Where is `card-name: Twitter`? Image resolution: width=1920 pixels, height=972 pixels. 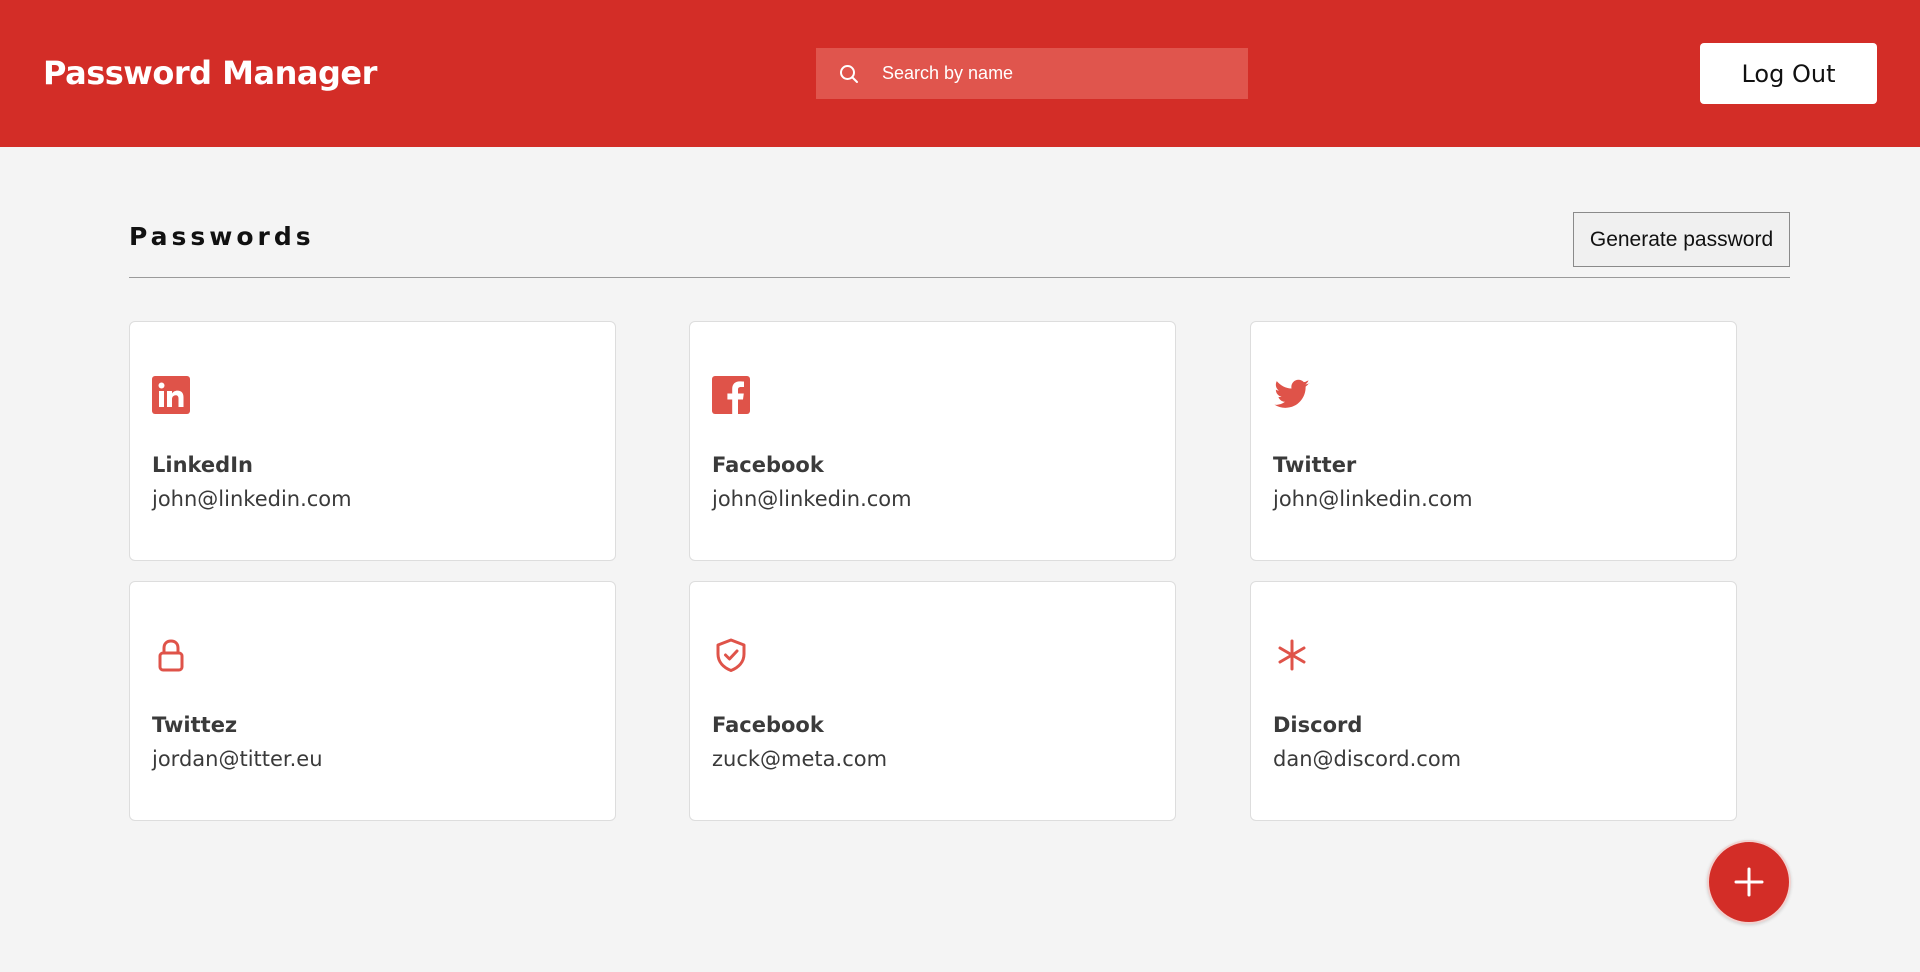
card-name: Twitter is located at coordinates (1315, 465).